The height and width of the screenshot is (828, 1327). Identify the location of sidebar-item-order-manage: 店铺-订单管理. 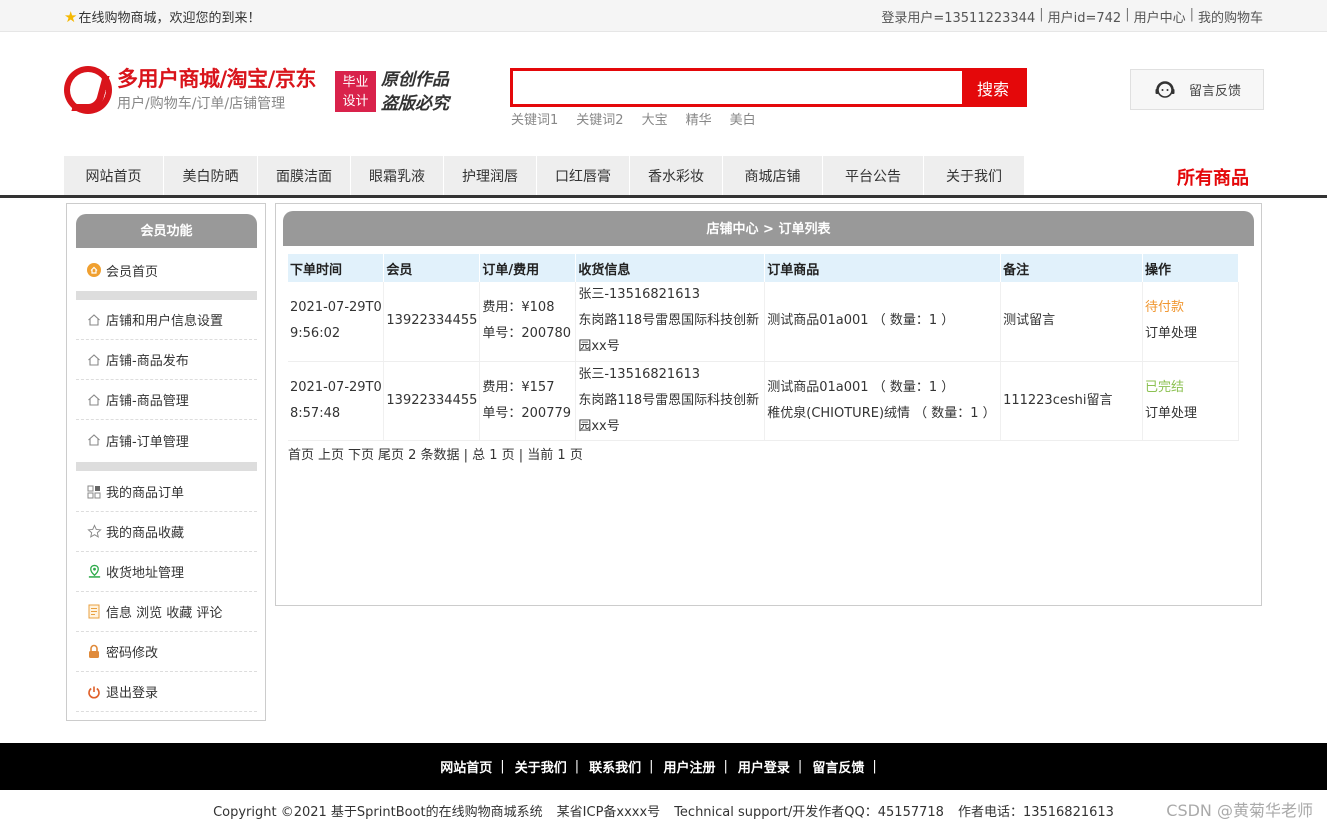
(166, 440).